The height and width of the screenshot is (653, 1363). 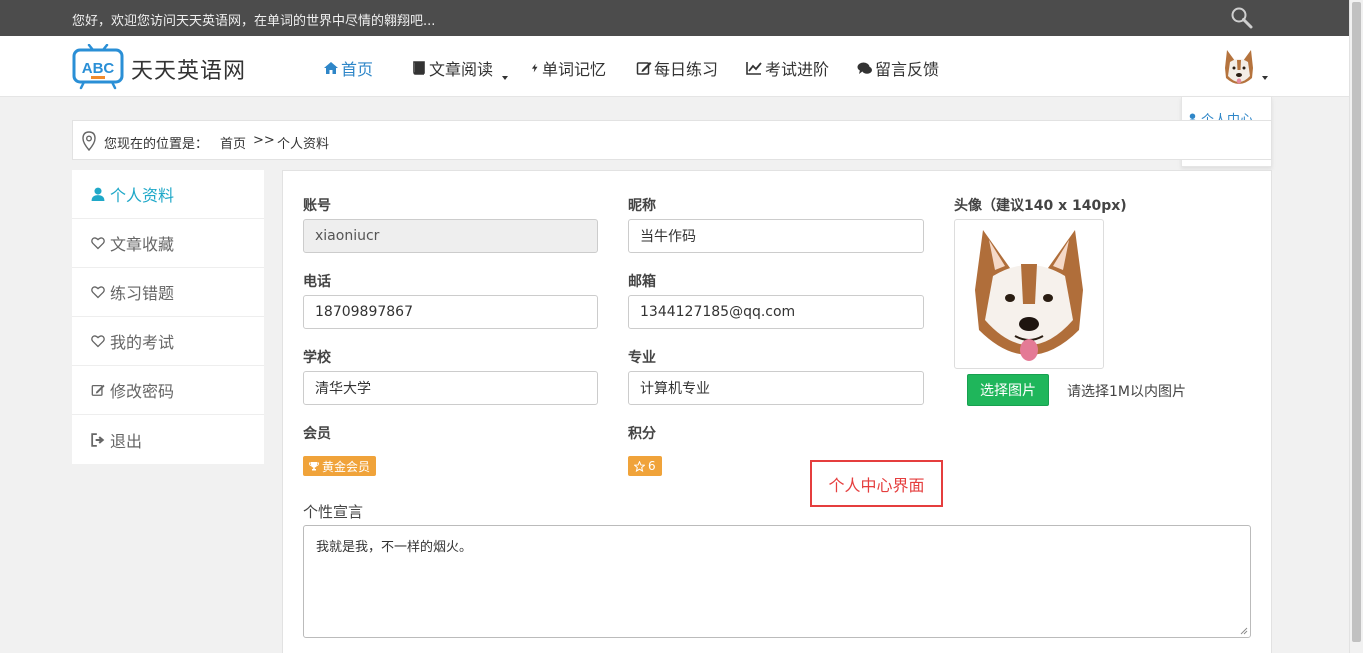 What do you see at coordinates (314, 466) in the screenshot?
I see `trophy-icon` at bounding box center [314, 466].